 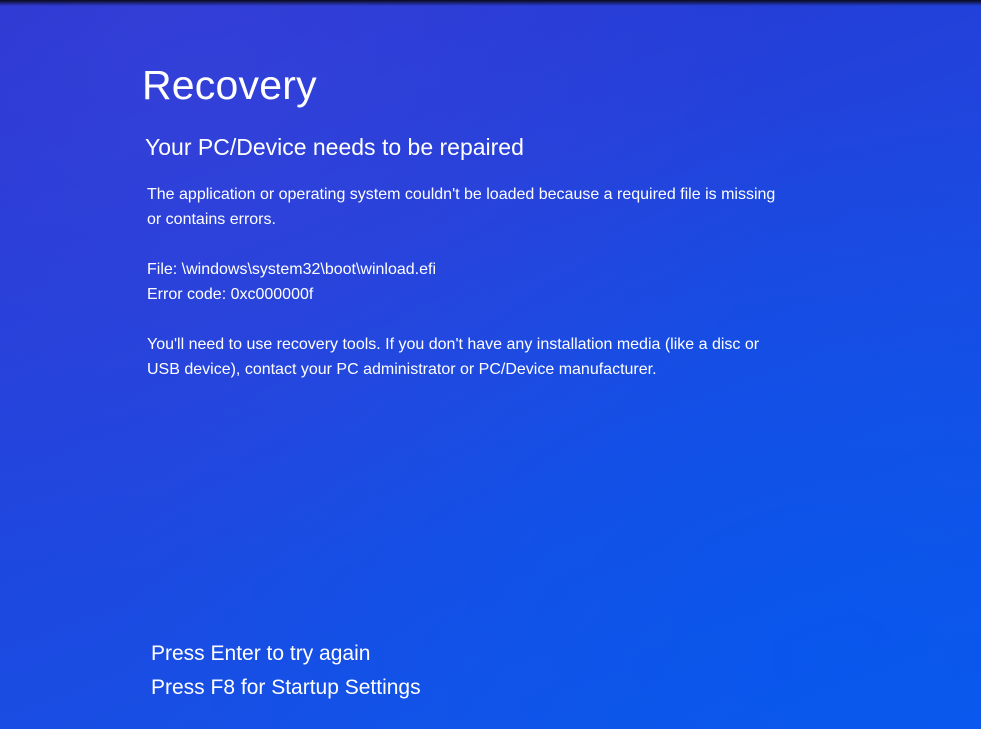 What do you see at coordinates (286, 654) in the screenshot?
I see `press-enter-action: Press Enter to try again` at bounding box center [286, 654].